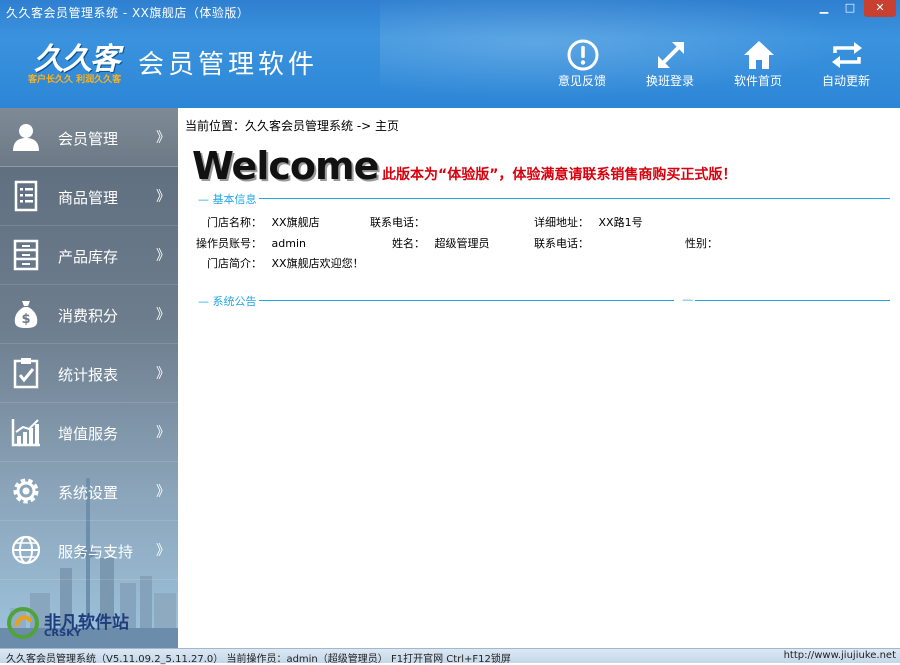 Image resolution: width=900 pixels, height=665 pixels. What do you see at coordinates (295, 222) in the screenshot?
I see `store-name-value: XX旗舰店` at bounding box center [295, 222].